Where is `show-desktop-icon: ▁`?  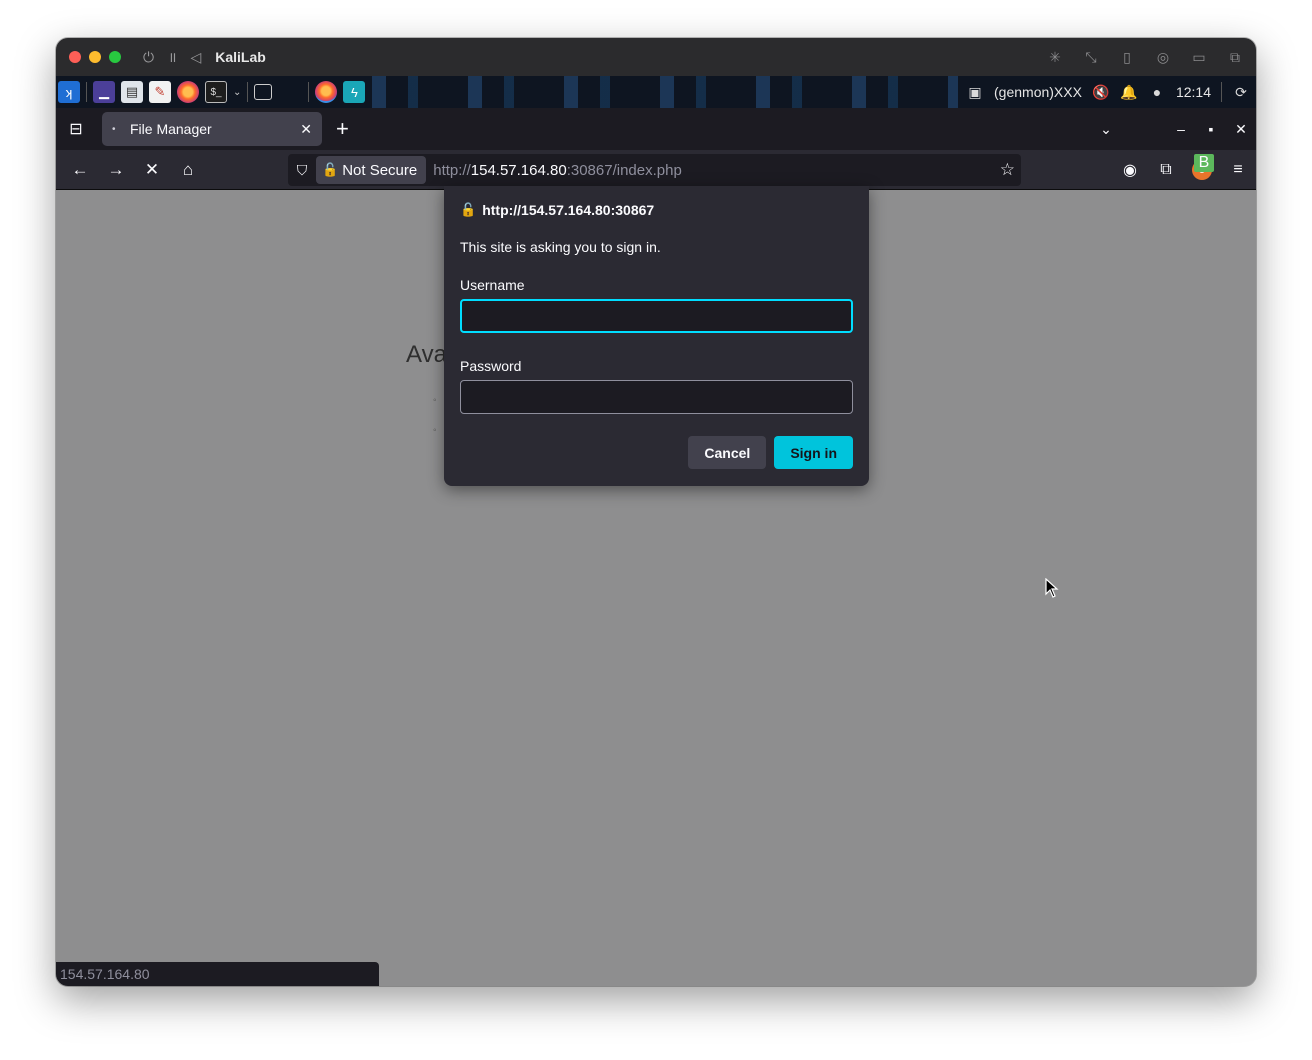
show-desktop-icon: ▁ is located at coordinates (104, 92).